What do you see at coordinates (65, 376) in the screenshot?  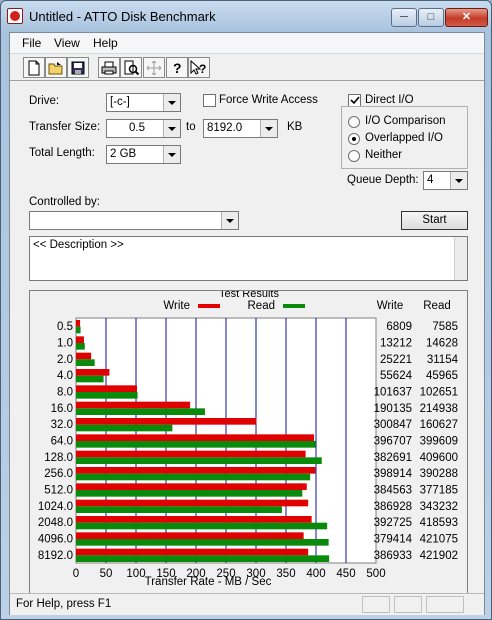 I see `category-label: 4.0` at bounding box center [65, 376].